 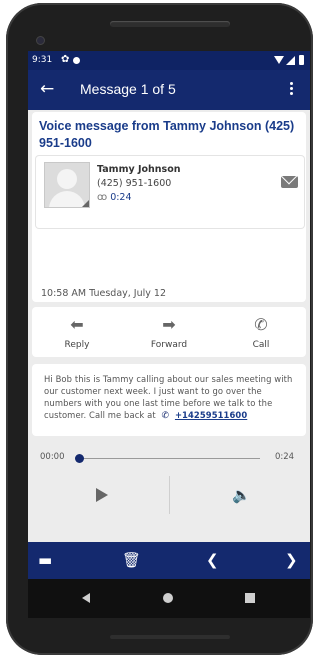 I want to click on settings-icon: ✿, so click(x=65, y=59).